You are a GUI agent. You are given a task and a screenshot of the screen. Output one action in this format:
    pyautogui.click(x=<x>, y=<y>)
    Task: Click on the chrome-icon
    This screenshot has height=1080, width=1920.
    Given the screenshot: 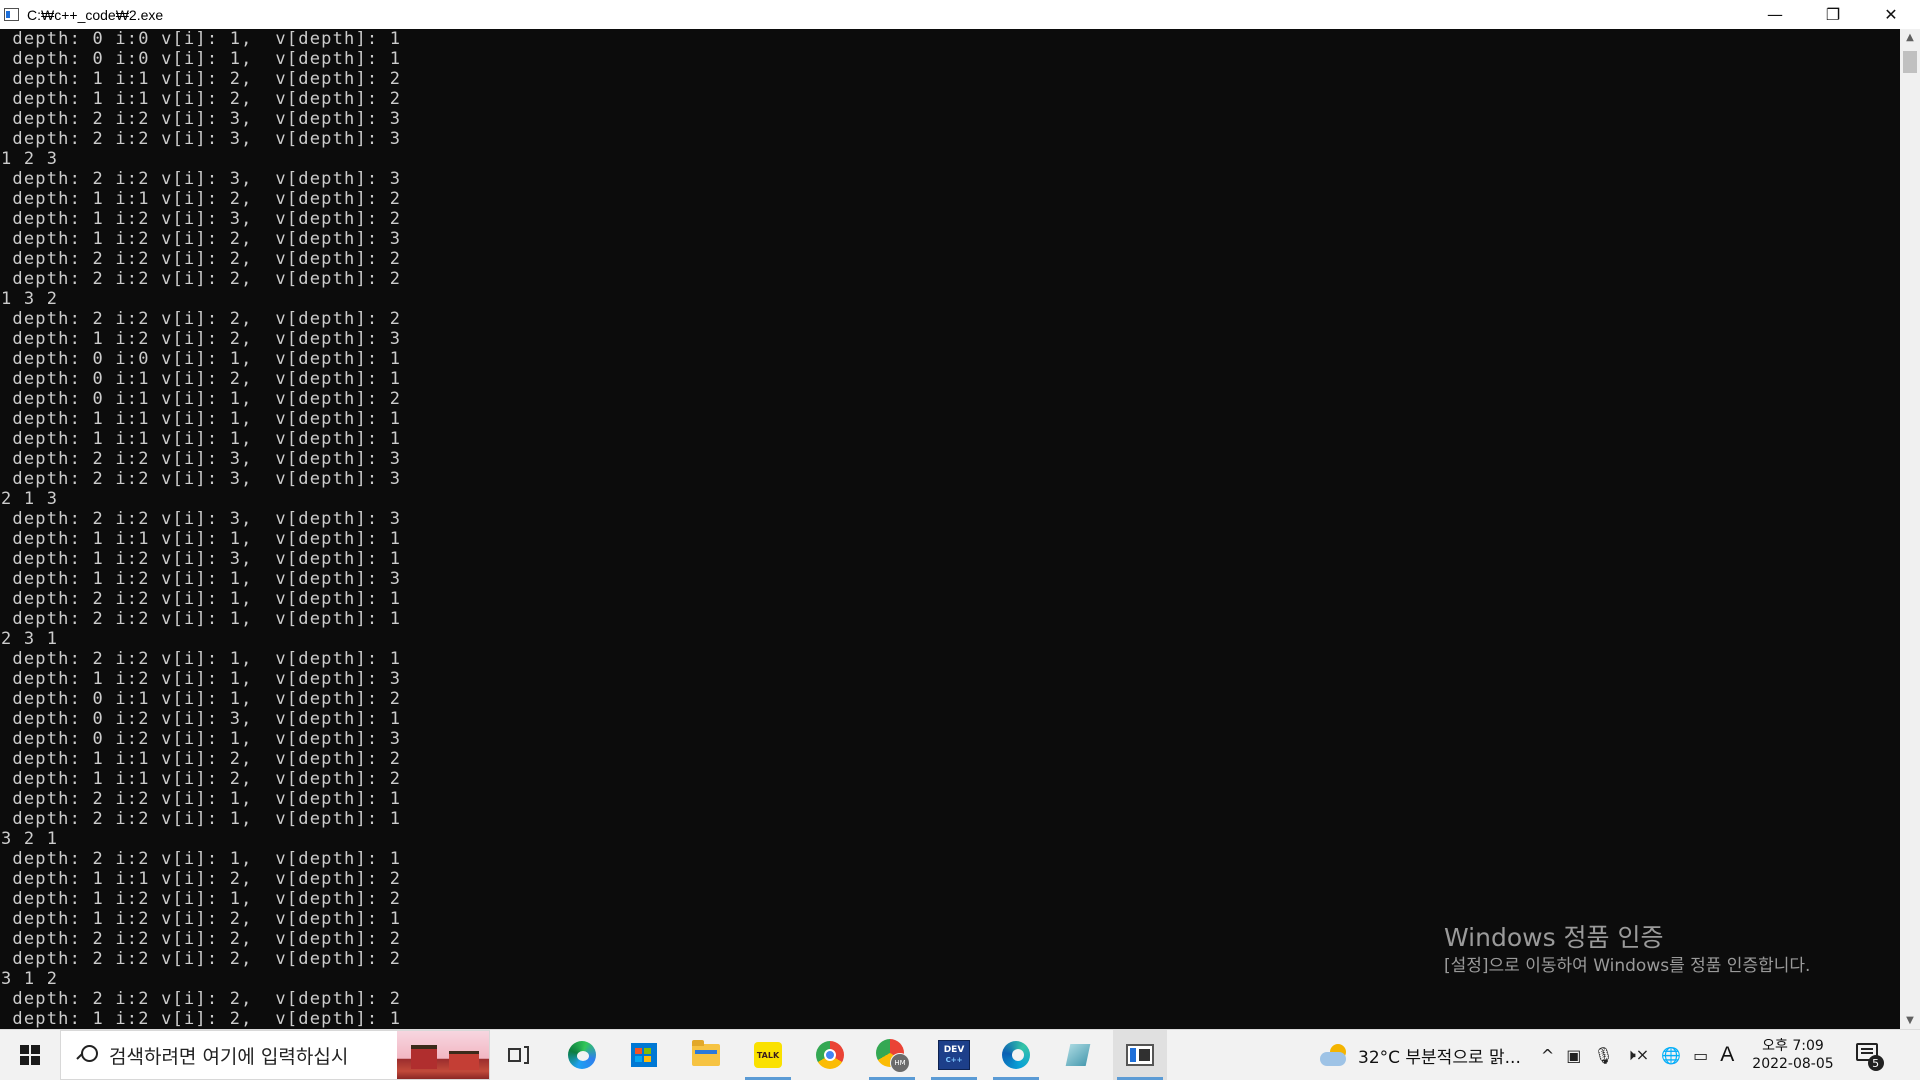 What is the action you would take?
    pyautogui.click(x=830, y=1055)
    